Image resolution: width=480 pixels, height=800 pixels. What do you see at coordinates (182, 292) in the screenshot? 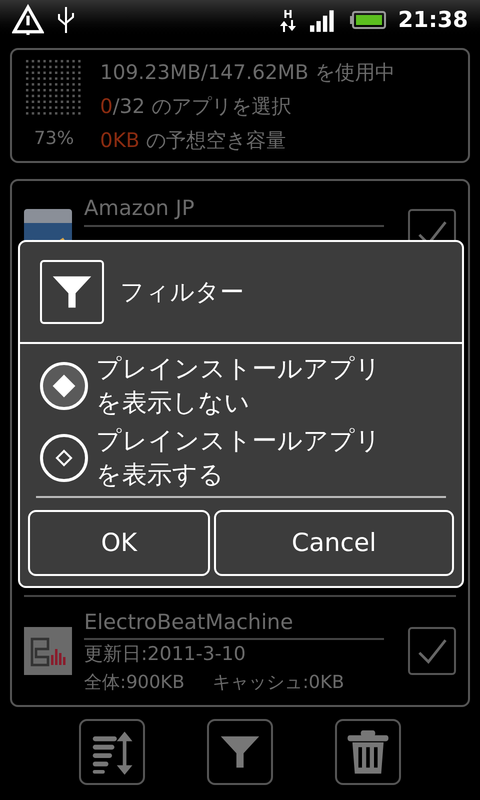
I see `dialog-title: フィルター` at bounding box center [182, 292].